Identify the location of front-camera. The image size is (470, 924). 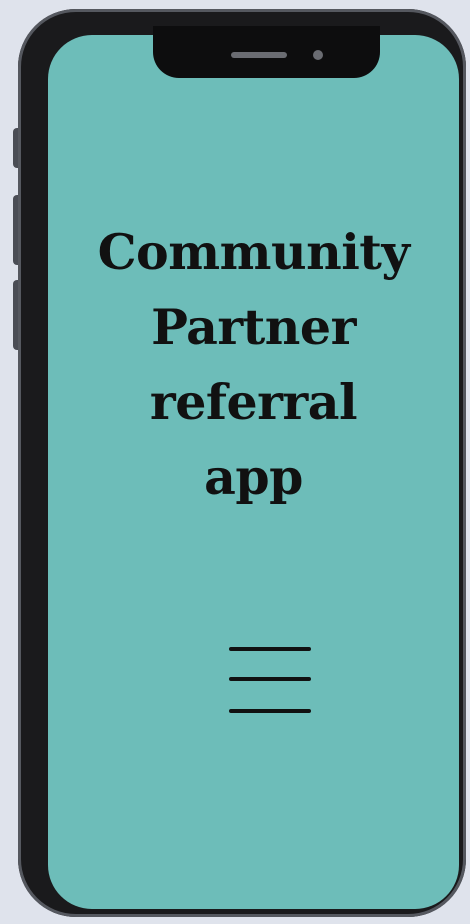
(318, 55).